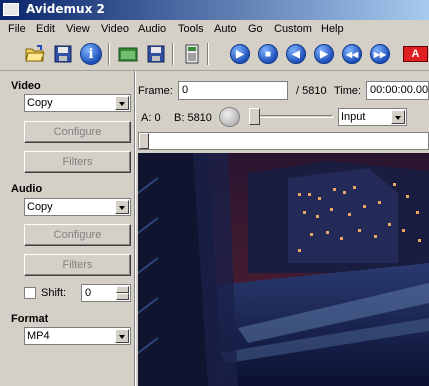  What do you see at coordinates (122, 296) in the screenshot?
I see `spin-down-icon` at bounding box center [122, 296].